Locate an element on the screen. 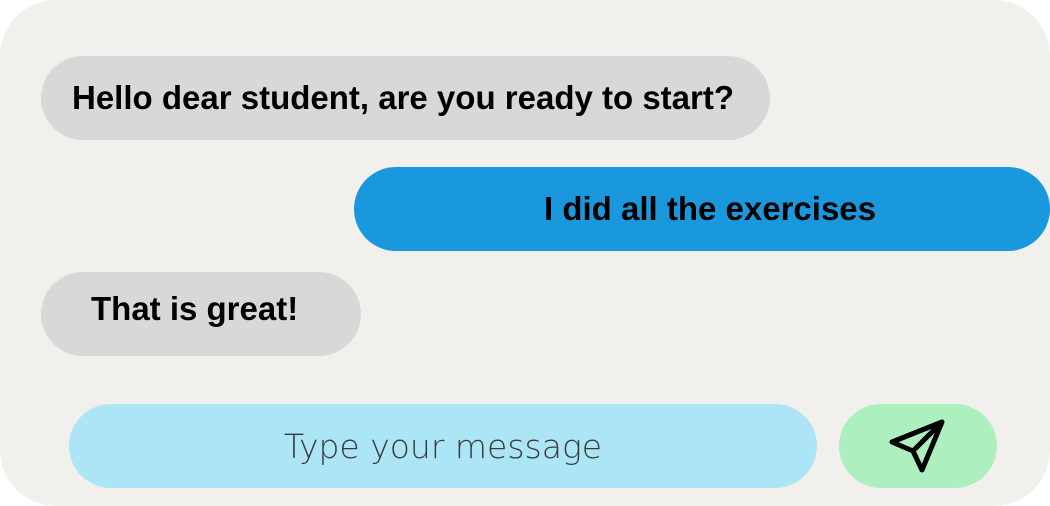  send-paper-plane-icon is located at coordinates (917, 446).